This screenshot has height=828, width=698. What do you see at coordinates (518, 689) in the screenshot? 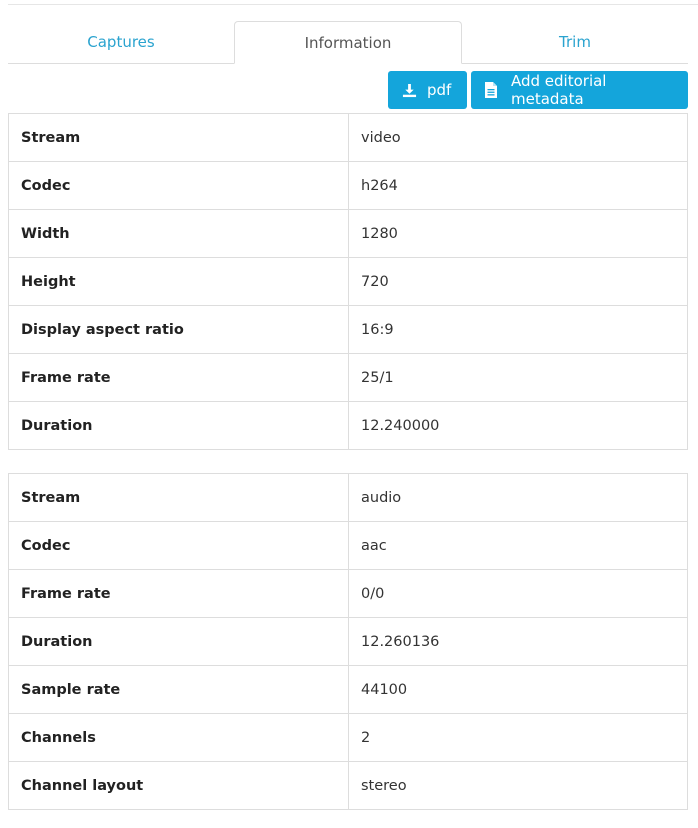
I see `row-value: 44100` at bounding box center [518, 689].